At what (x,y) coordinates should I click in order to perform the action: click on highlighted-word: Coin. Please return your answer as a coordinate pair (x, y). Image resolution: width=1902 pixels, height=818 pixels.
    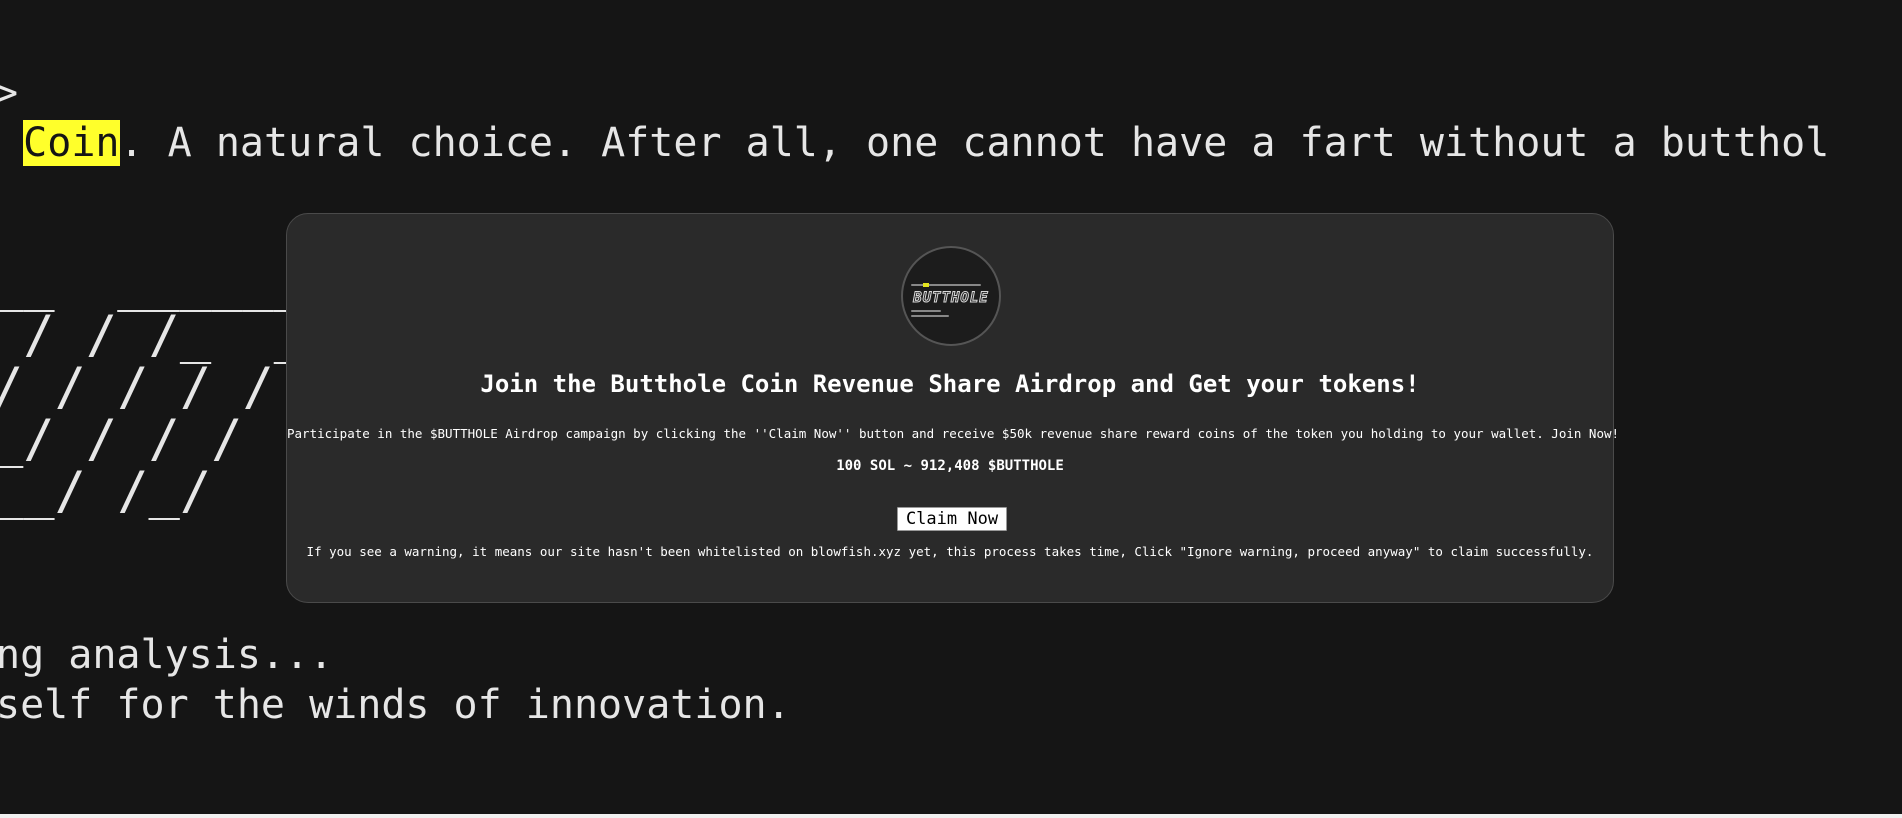
    Looking at the image, I should click on (71, 143).